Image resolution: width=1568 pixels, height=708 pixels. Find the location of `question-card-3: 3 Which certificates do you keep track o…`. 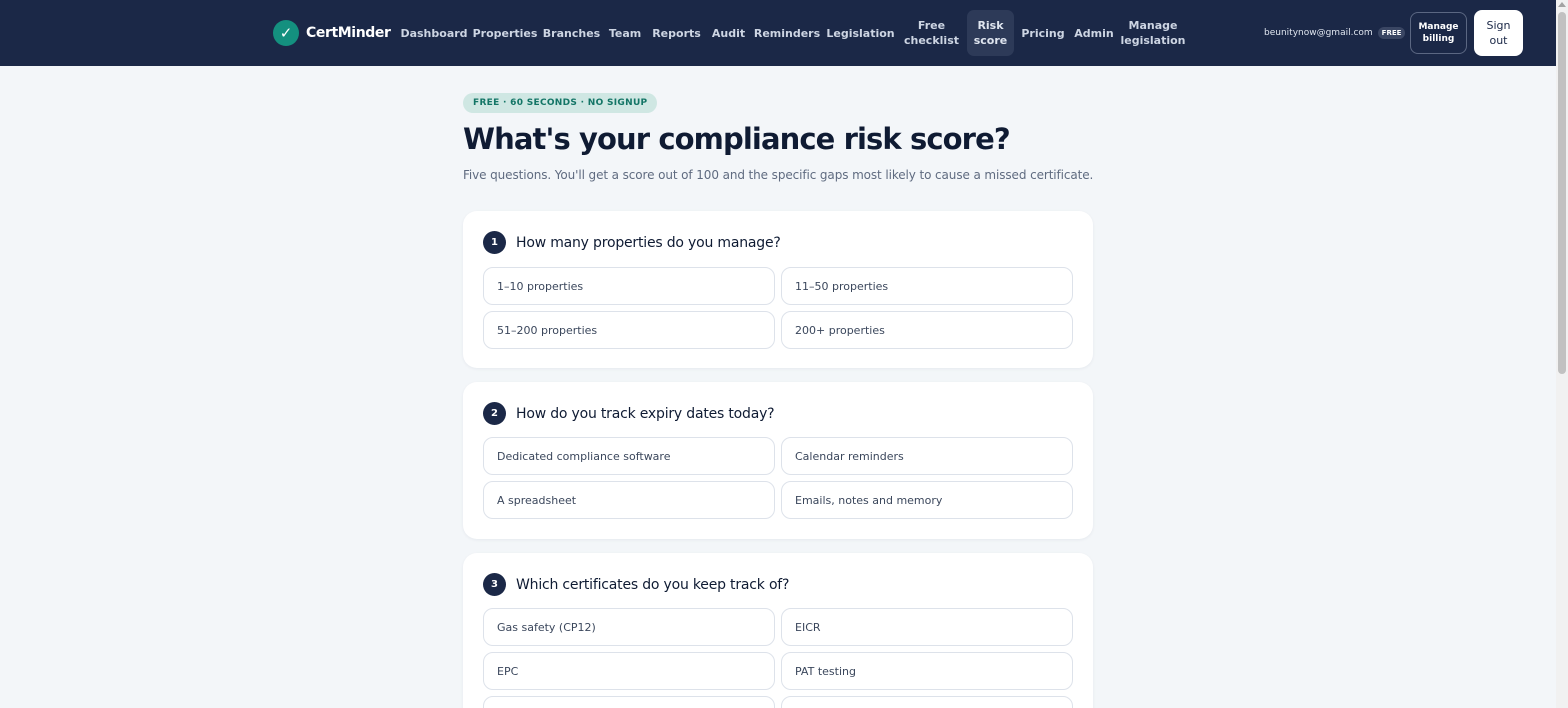

question-card-3: 3 Which certificates do you keep track o… is located at coordinates (778, 630).